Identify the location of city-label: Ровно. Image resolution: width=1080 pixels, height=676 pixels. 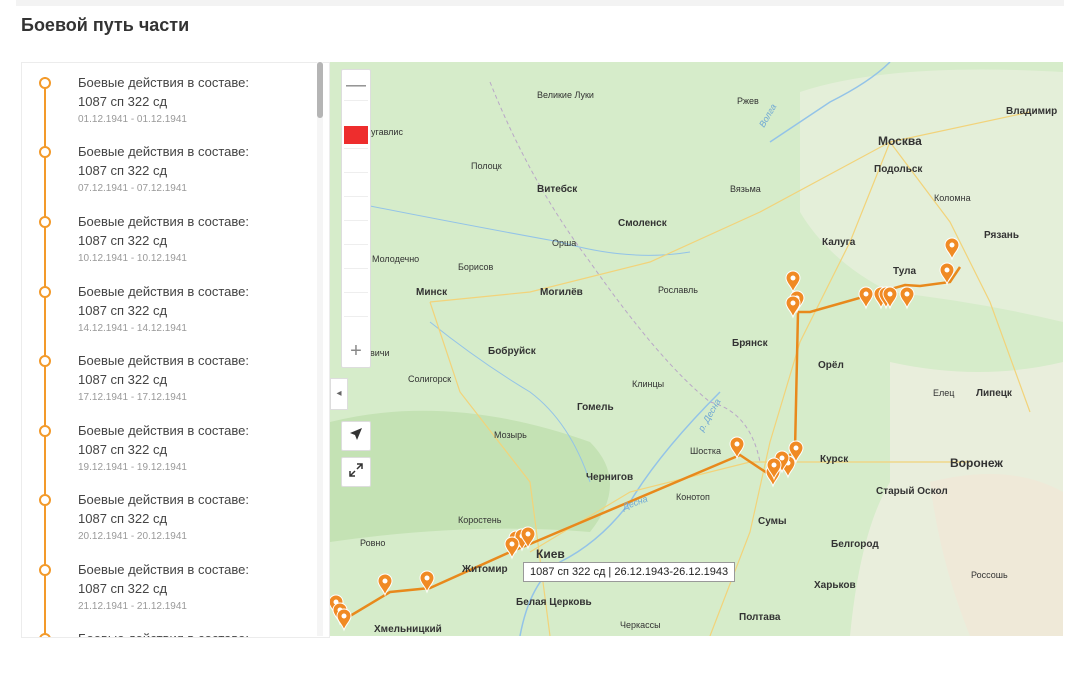
(372, 543).